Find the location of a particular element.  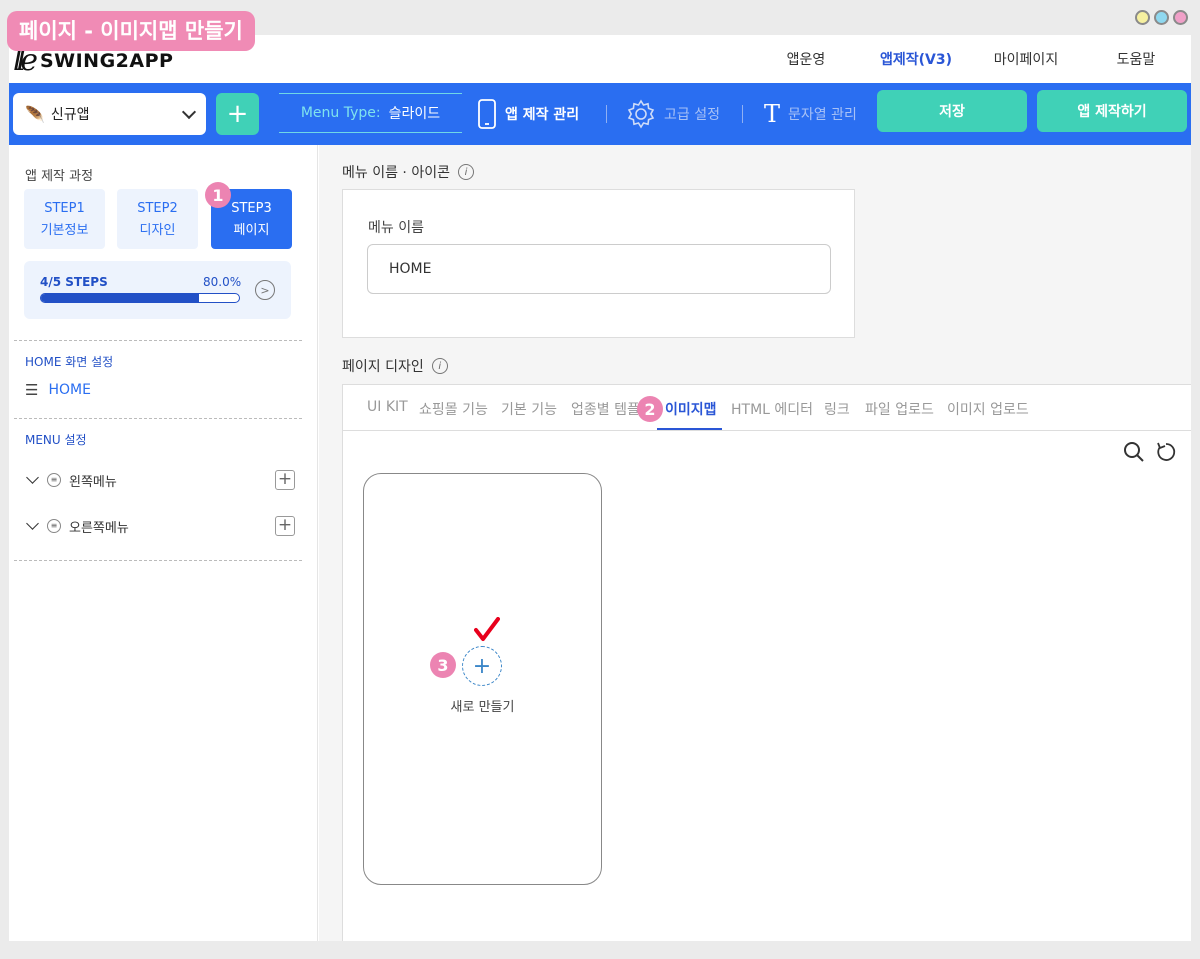

menu-name-input: HOME is located at coordinates (599, 269).